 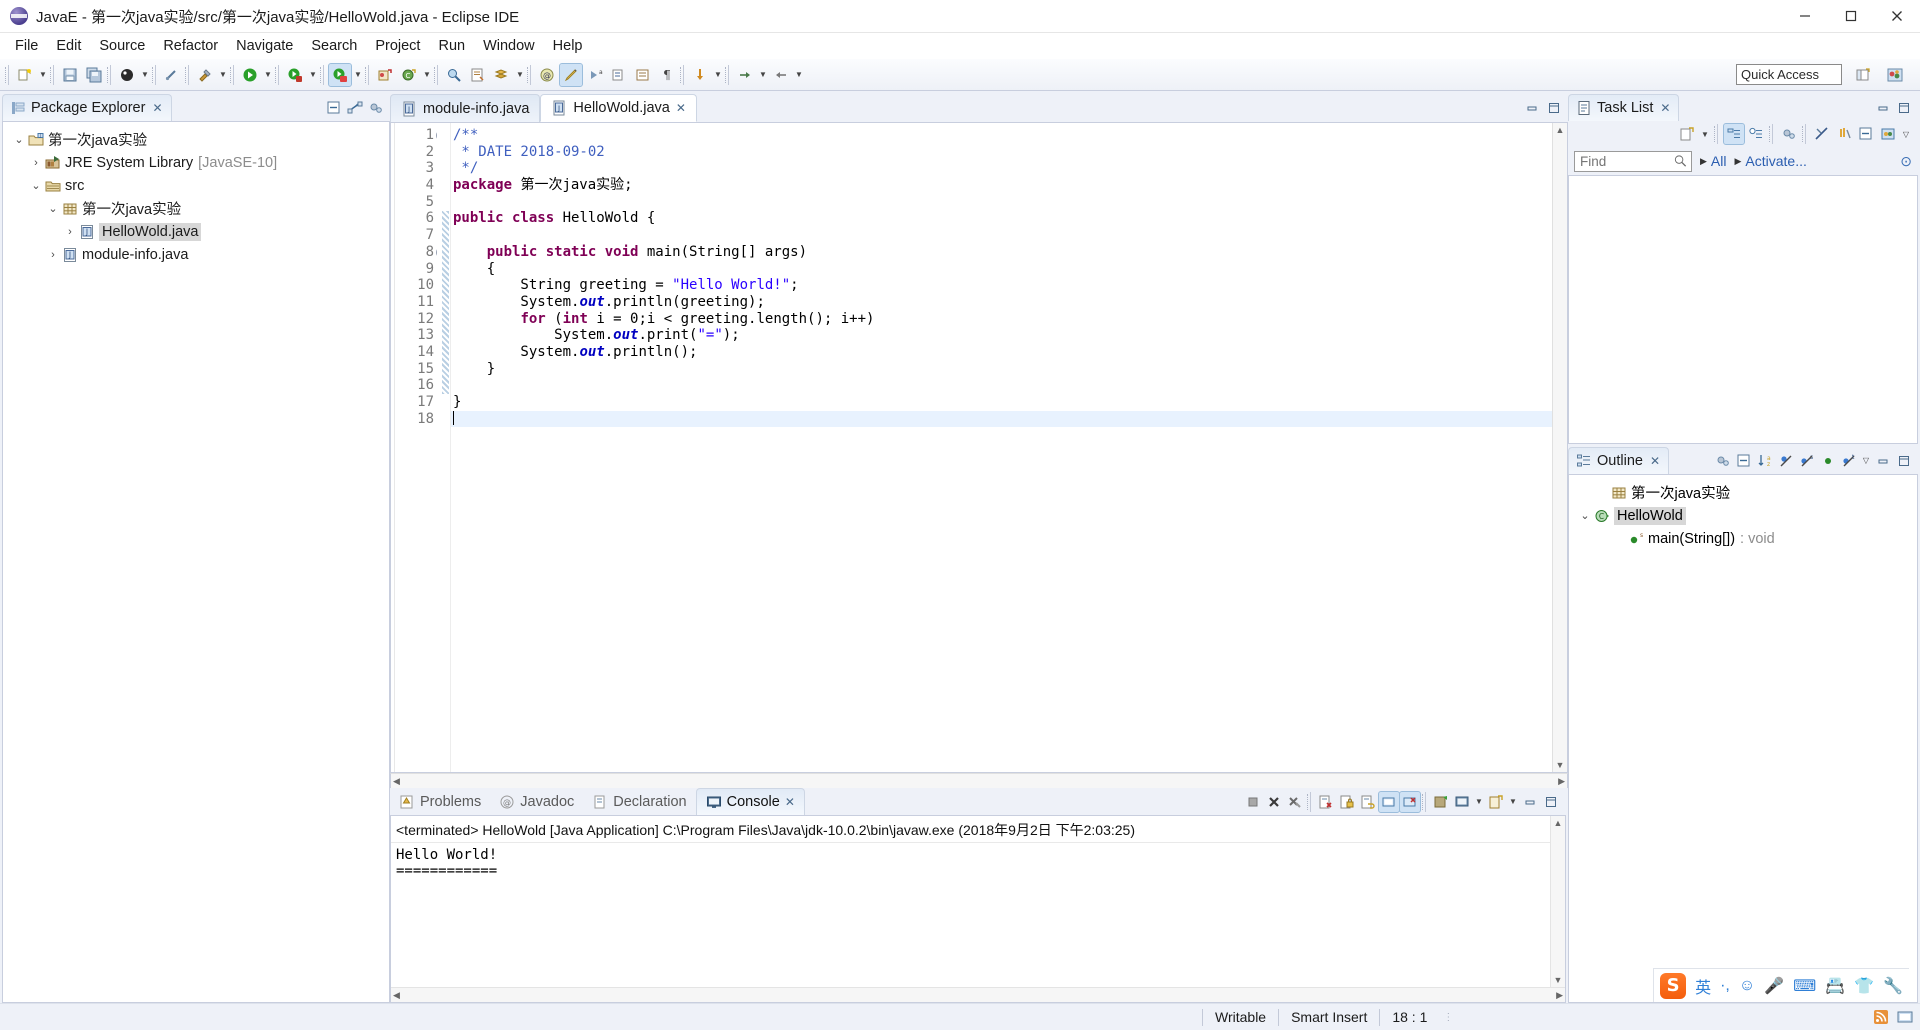 I want to click on screenshot-icon: 📇, so click(x=1835, y=986).